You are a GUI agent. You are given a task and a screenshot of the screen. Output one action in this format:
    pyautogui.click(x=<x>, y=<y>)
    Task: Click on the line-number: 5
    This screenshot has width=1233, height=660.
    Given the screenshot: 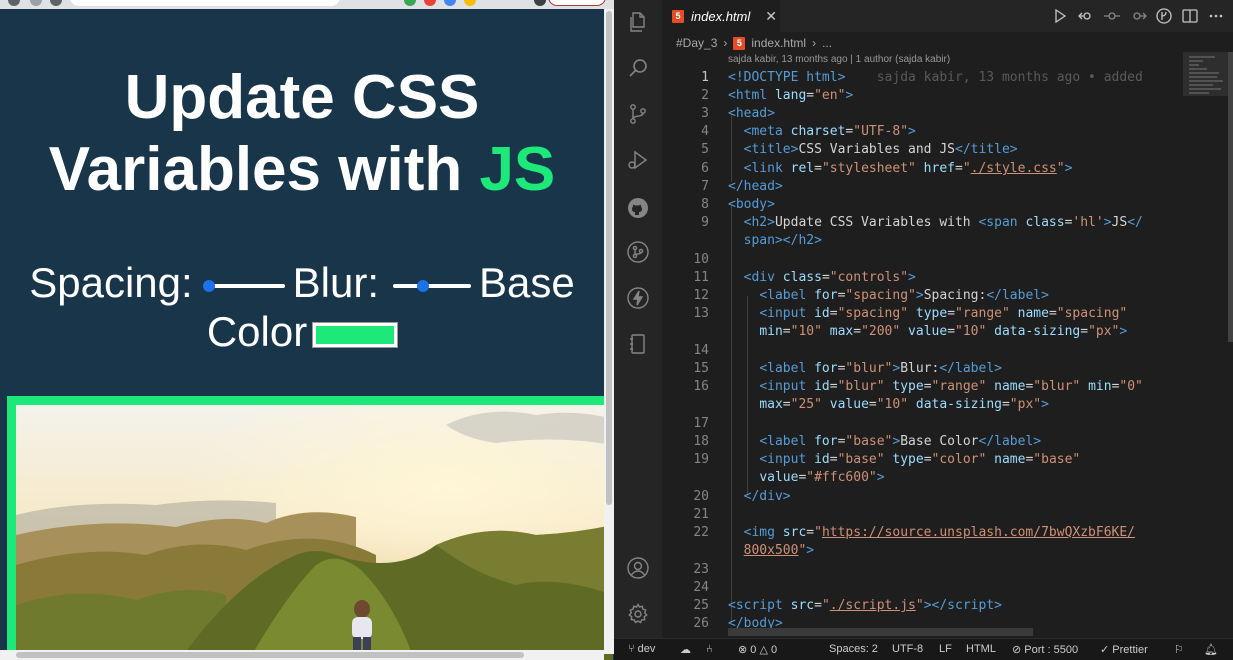 What is the action you would take?
    pyautogui.click(x=705, y=149)
    